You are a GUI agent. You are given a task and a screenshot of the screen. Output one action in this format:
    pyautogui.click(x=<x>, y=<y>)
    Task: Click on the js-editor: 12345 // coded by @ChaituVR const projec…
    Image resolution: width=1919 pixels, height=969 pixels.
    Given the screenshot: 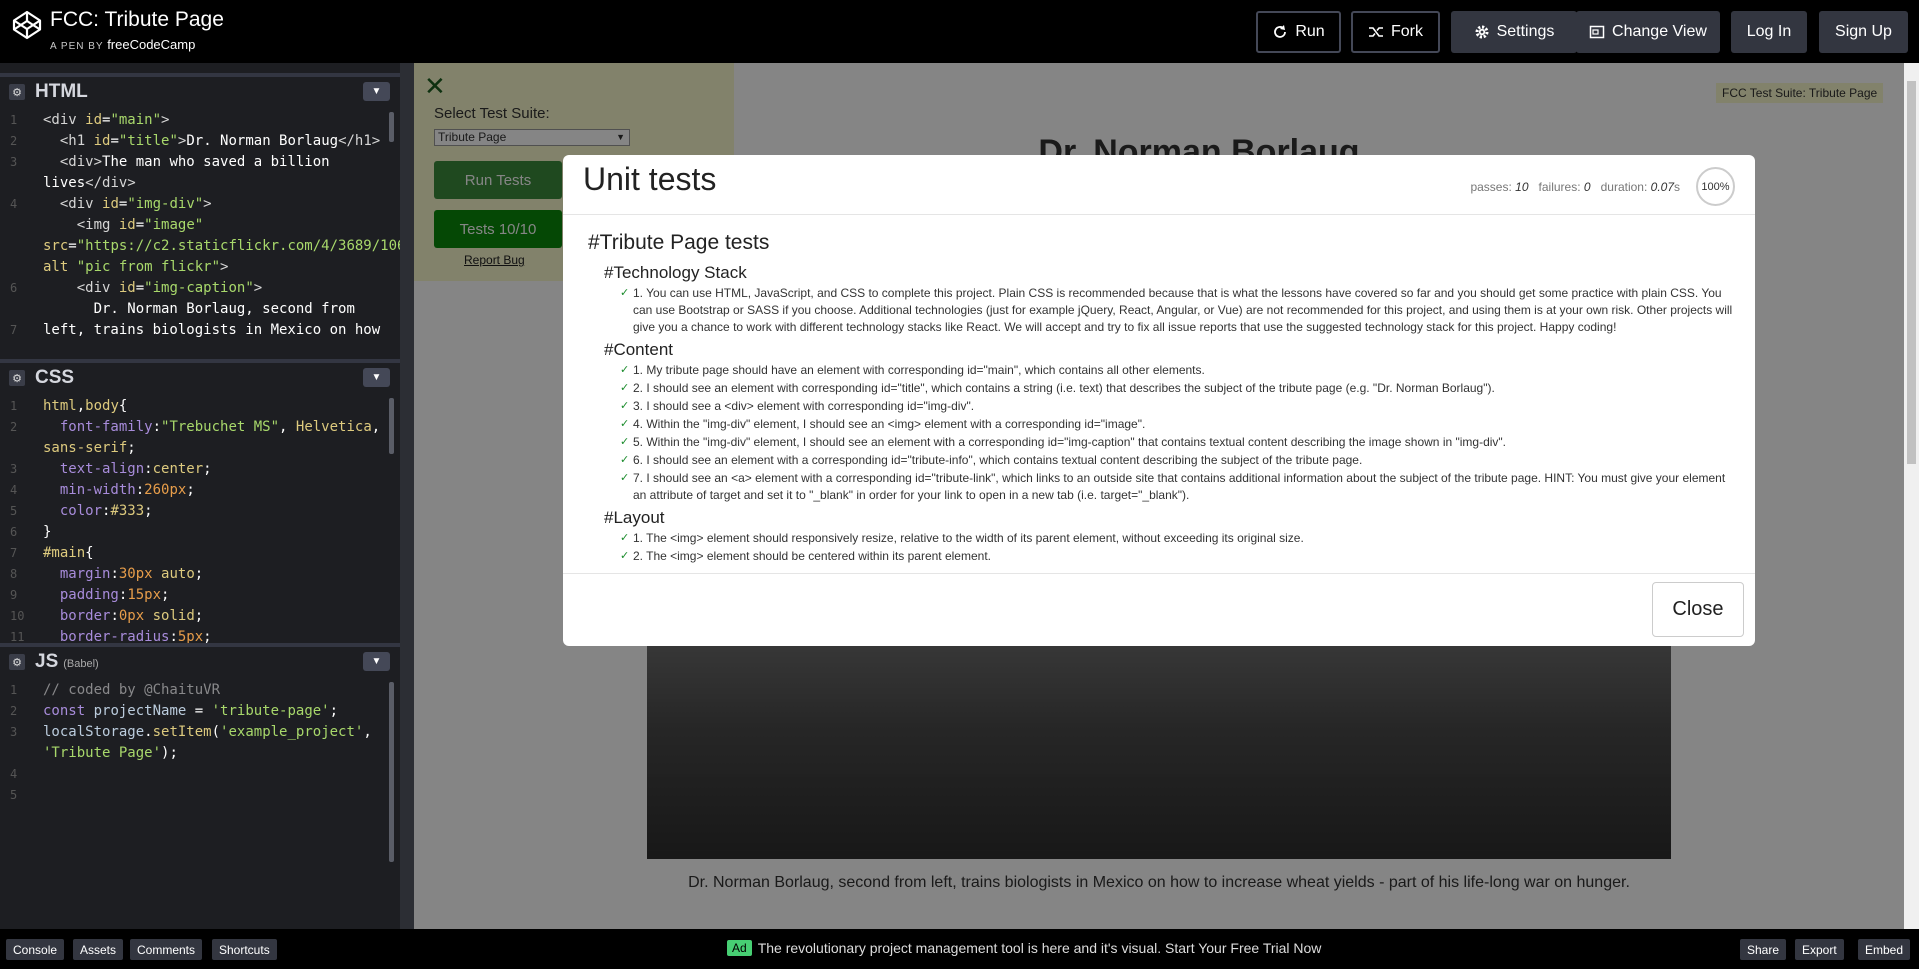 What is the action you would take?
    pyautogui.click(x=200, y=804)
    